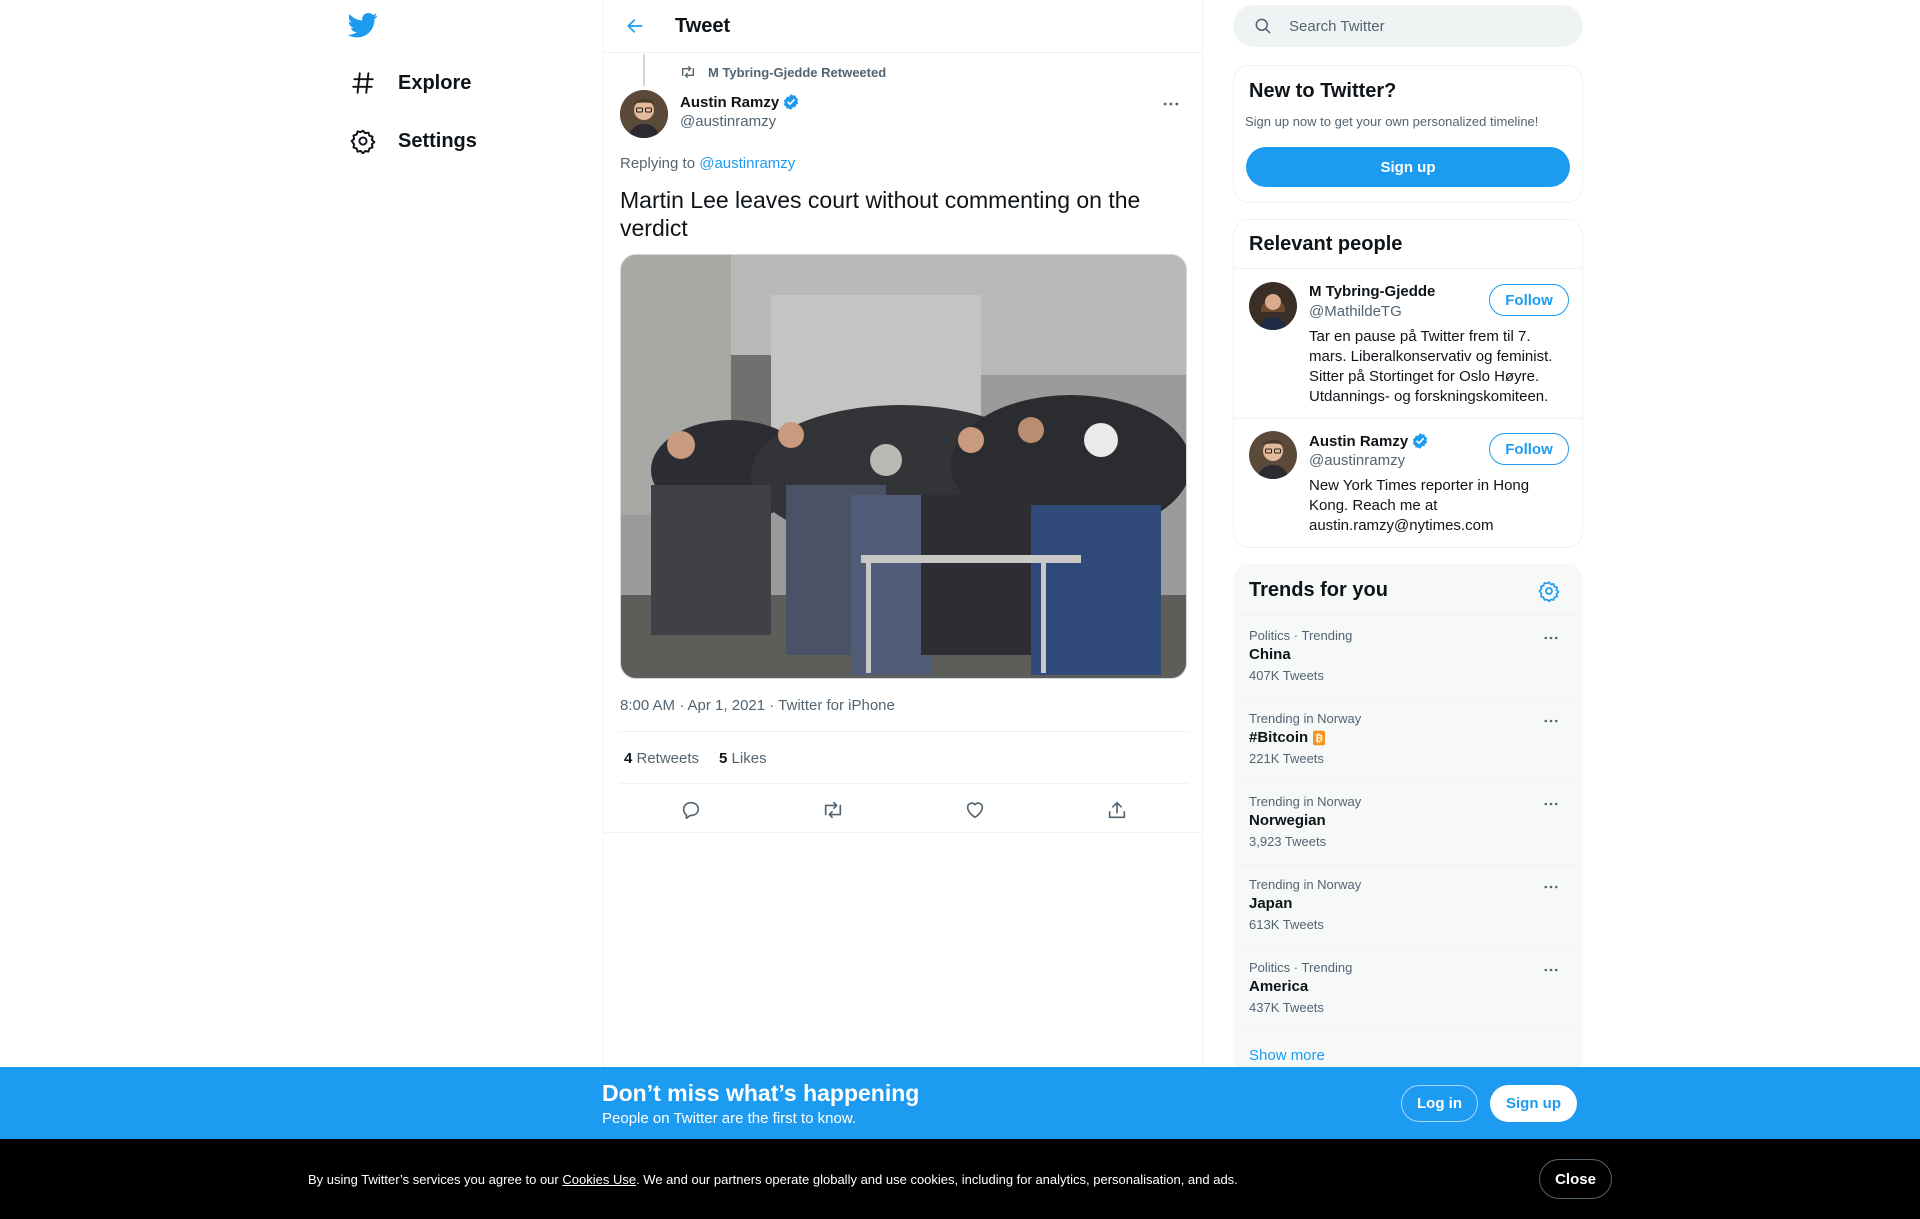 This screenshot has width=1920, height=1219. I want to click on trends-settings-button, so click(1549, 591).